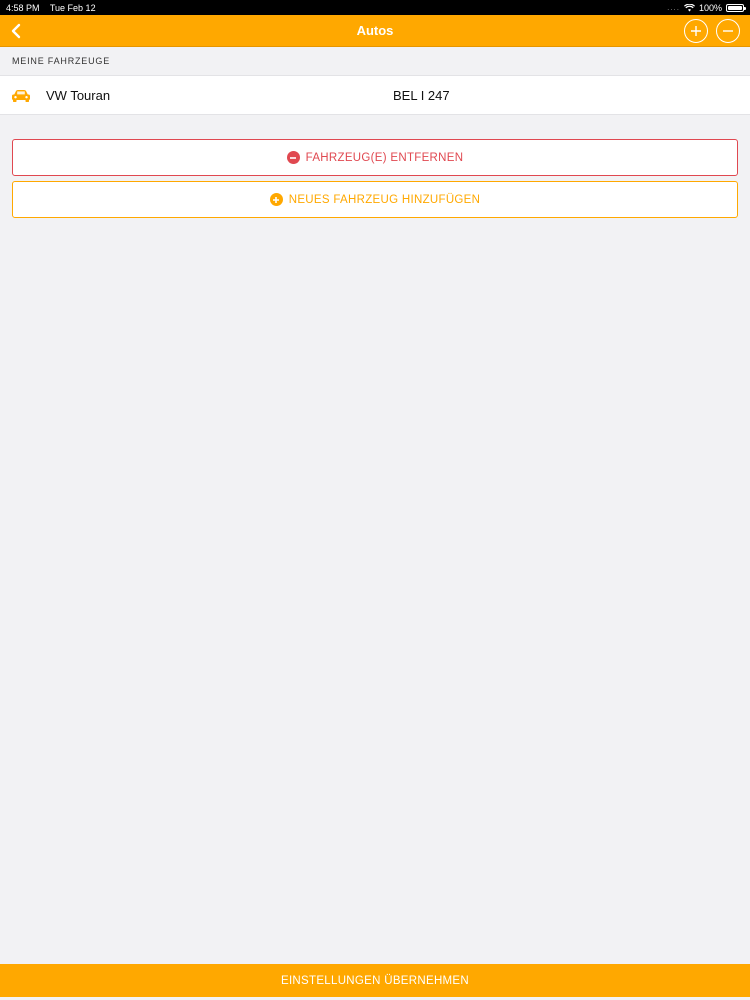  I want to click on wifi-icon, so click(689, 7).